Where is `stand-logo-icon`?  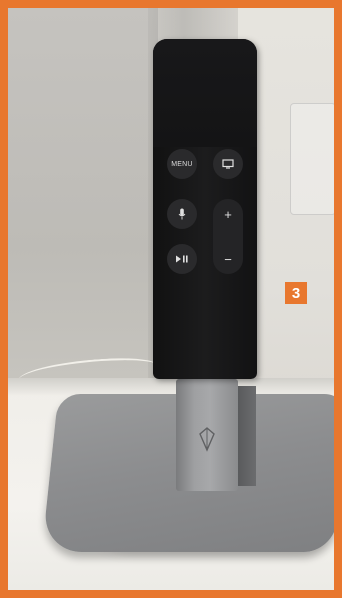
stand-logo-icon is located at coordinates (207, 439).